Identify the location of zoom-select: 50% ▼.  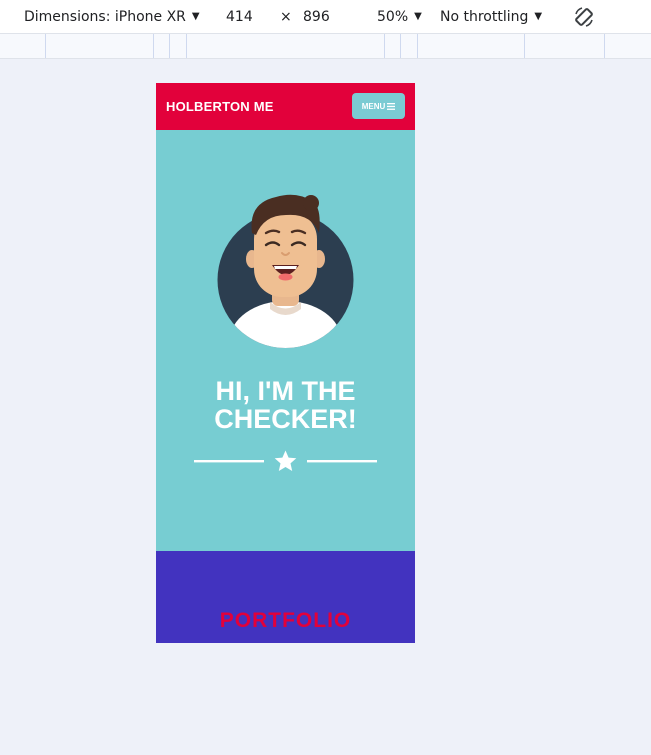
(399, 16).